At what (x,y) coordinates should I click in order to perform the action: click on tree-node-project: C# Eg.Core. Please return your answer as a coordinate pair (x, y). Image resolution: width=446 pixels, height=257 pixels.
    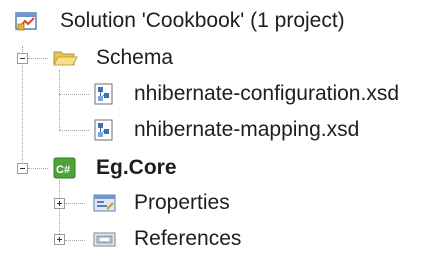
    Looking at the image, I should click on (223, 168).